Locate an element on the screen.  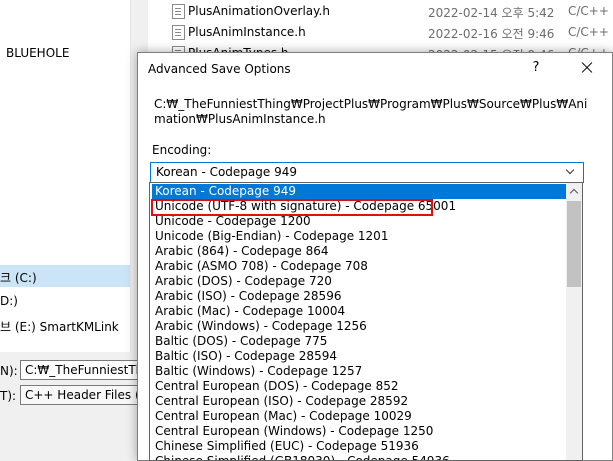
file-name: PlusAnimationOverlay.h is located at coordinates (259, 11).